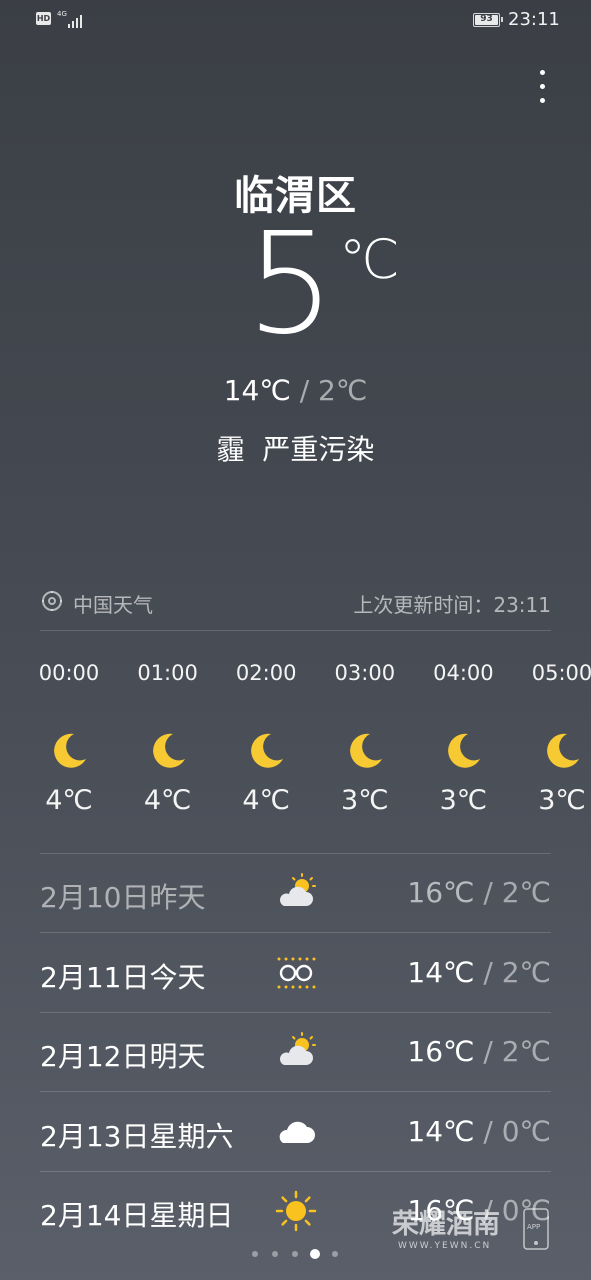 The height and width of the screenshot is (1280, 591). Describe the element at coordinates (296, 1211) in the screenshot. I see `sunny-icon` at that location.